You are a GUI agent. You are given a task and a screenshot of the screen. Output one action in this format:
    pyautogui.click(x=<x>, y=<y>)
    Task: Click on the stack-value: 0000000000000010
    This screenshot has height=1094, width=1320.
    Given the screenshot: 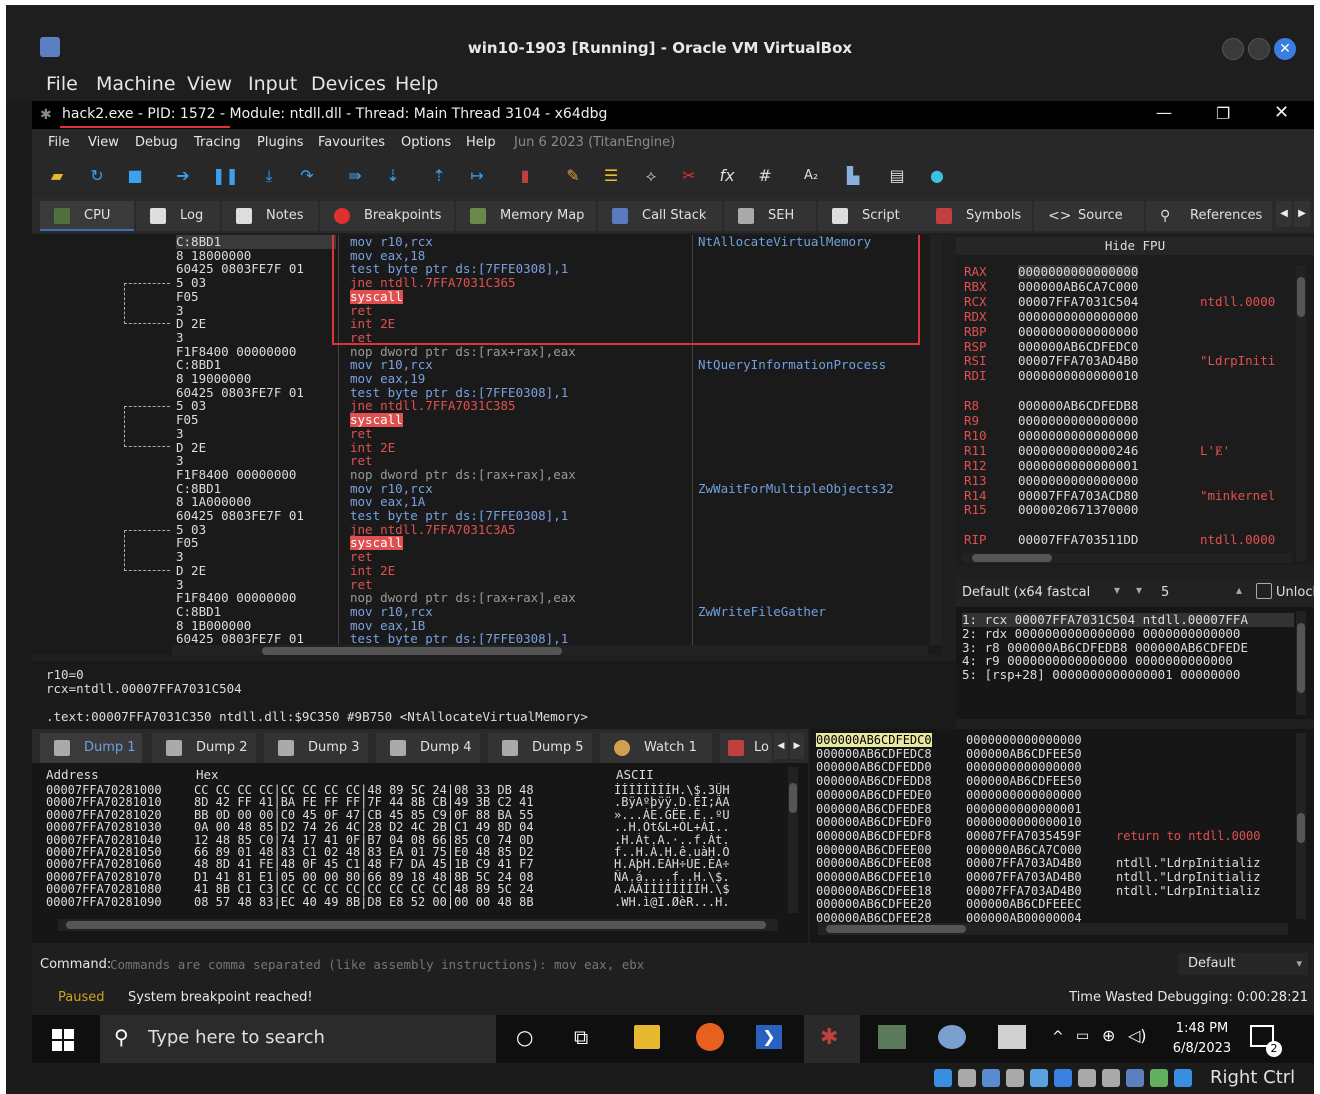 What is the action you would take?
    pyautogui.click(x=1024, y=822)
    